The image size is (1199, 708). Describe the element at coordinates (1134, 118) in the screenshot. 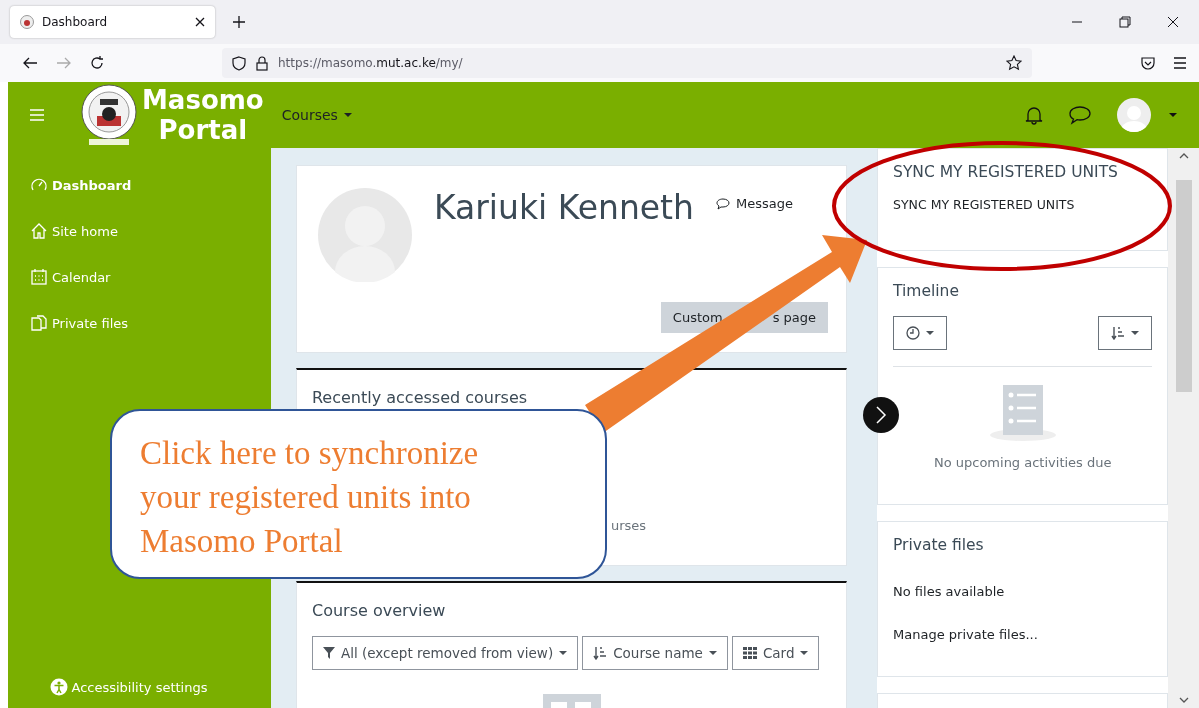

I see `person-icon` at that location.